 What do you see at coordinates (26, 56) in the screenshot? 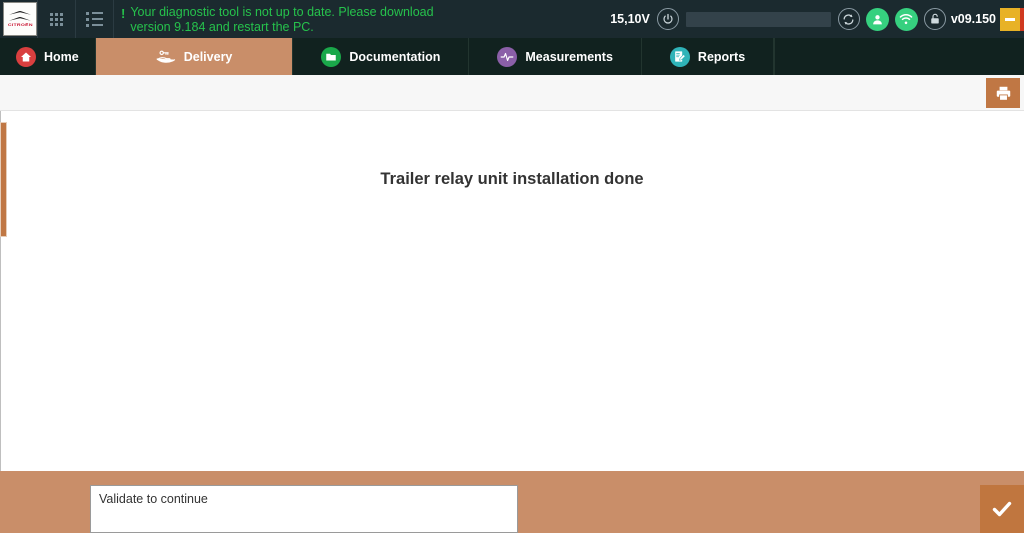
I see `home-icon` at bounding box center [26, 56].